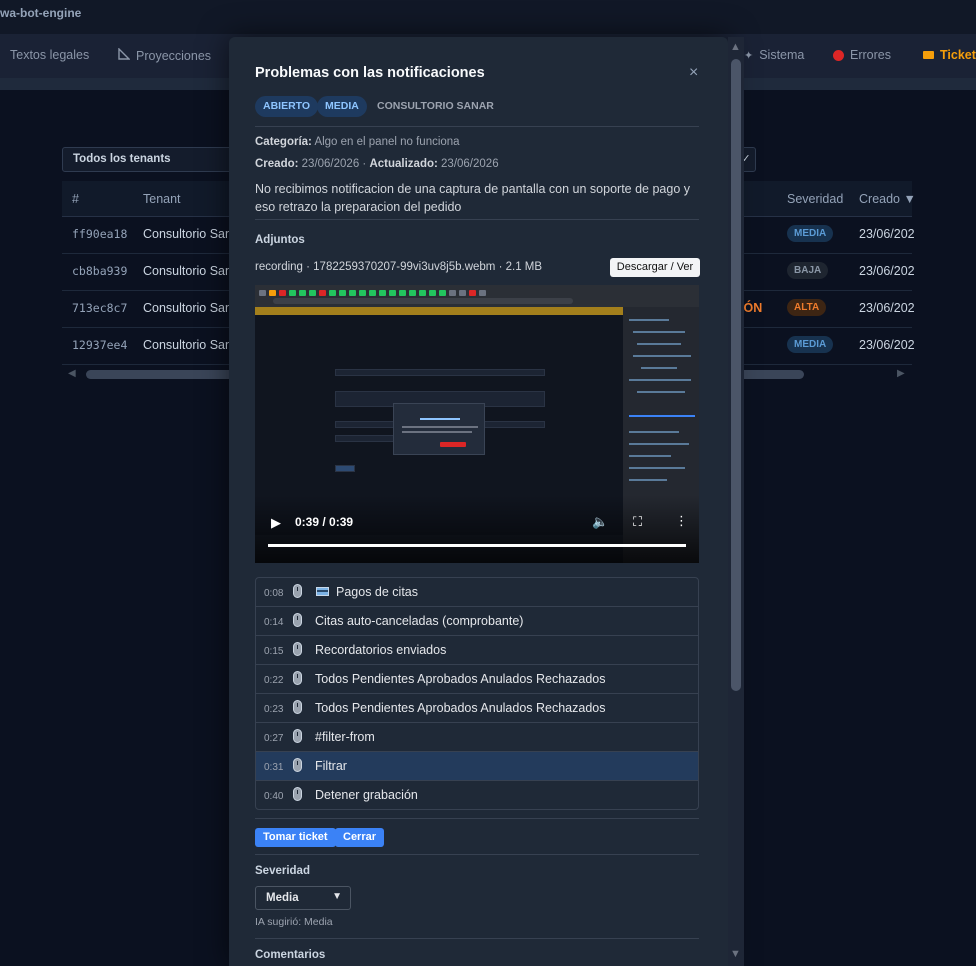  What do you see at coordinates (280, 240) in the screenshot?
I see `attachments-heading: Adjuntos` at bounding box center [280, 240].